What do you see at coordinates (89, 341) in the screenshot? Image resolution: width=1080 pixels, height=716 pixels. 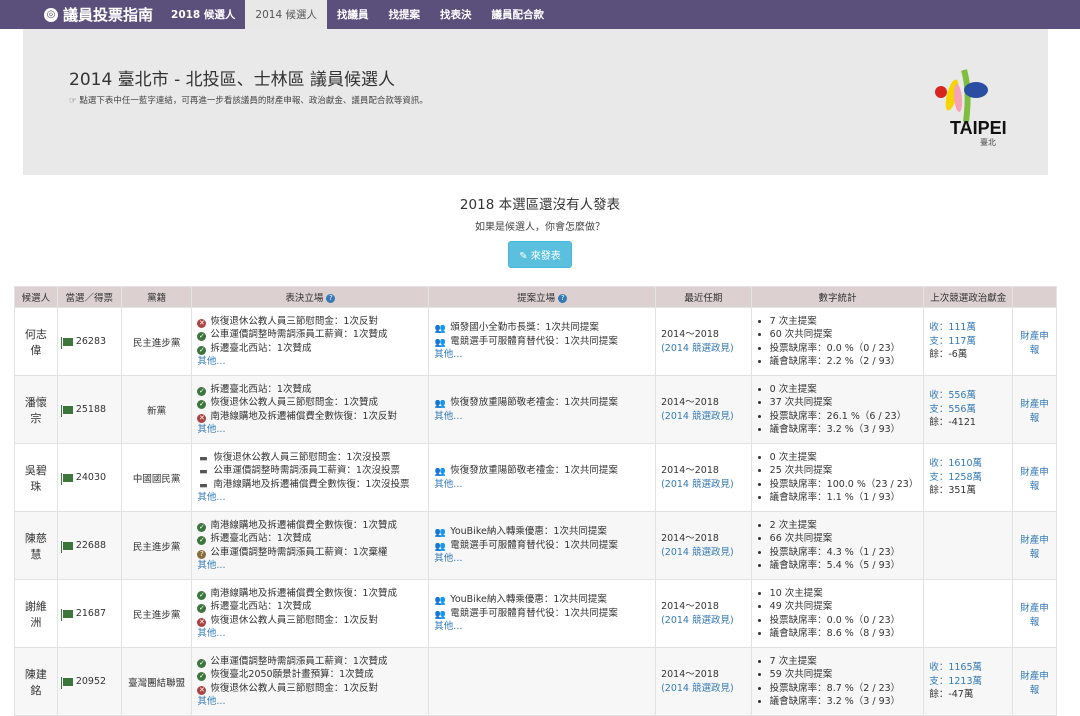 I see `votes-cell: 26283` at bounding box center [89, 341].